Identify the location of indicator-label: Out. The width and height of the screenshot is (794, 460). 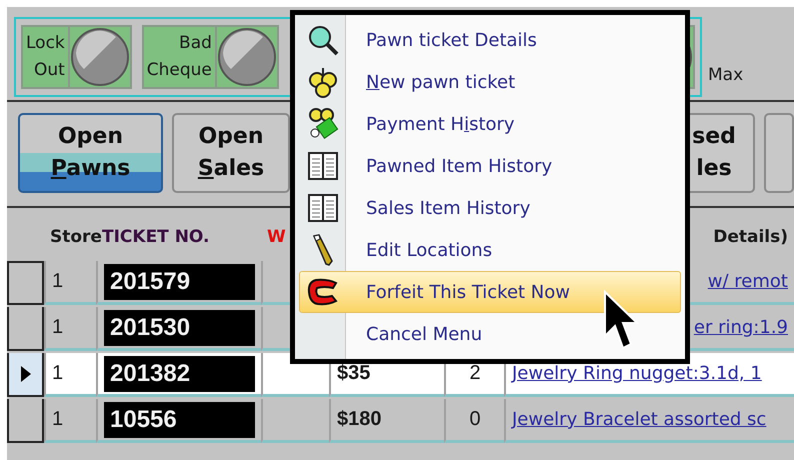
(49, 70).